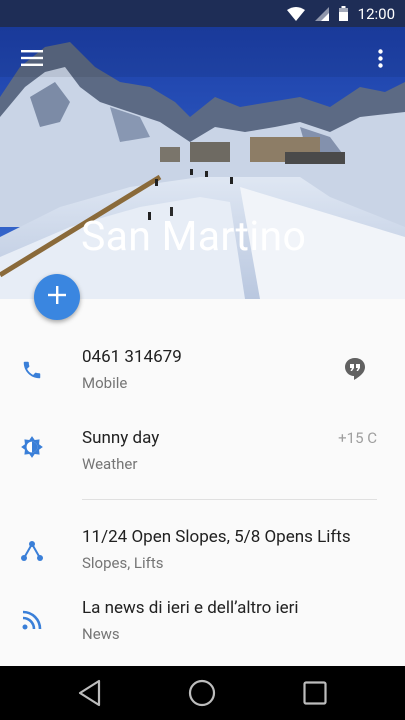  Describe the element at coordinates (194, 237) in the screenshot. I see `contact-title: San Martino` at that location.